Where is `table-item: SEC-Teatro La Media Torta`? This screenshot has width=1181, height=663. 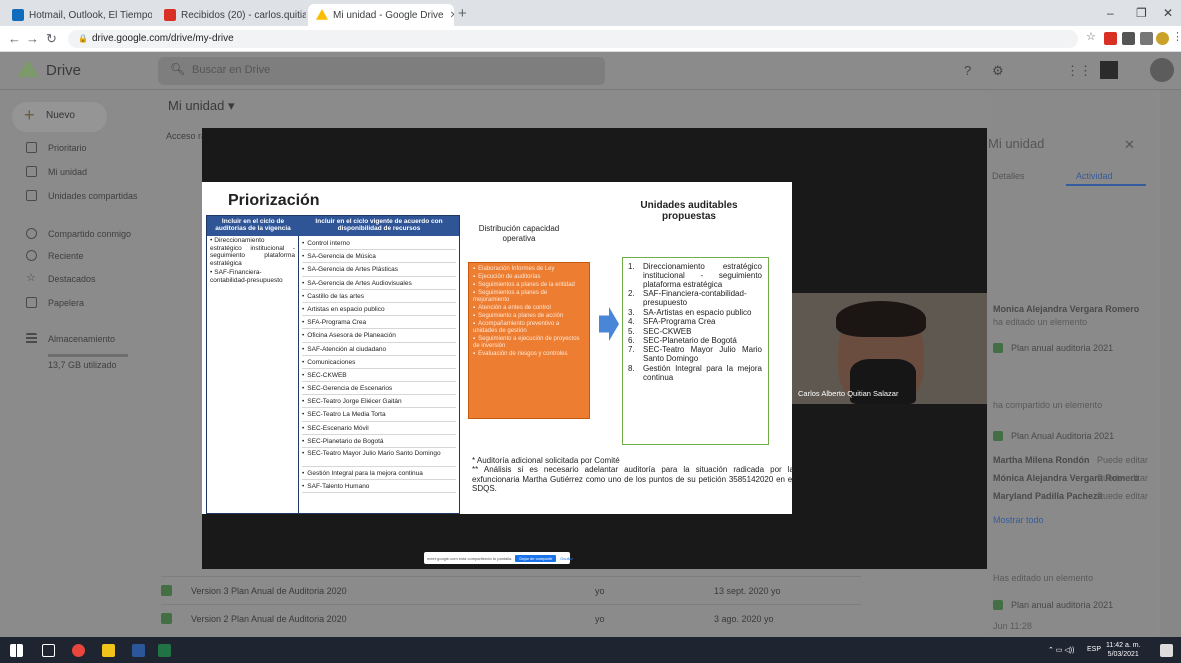
table-item: SEC-Teatro La Media Torta is located at coordinates (379, 415).